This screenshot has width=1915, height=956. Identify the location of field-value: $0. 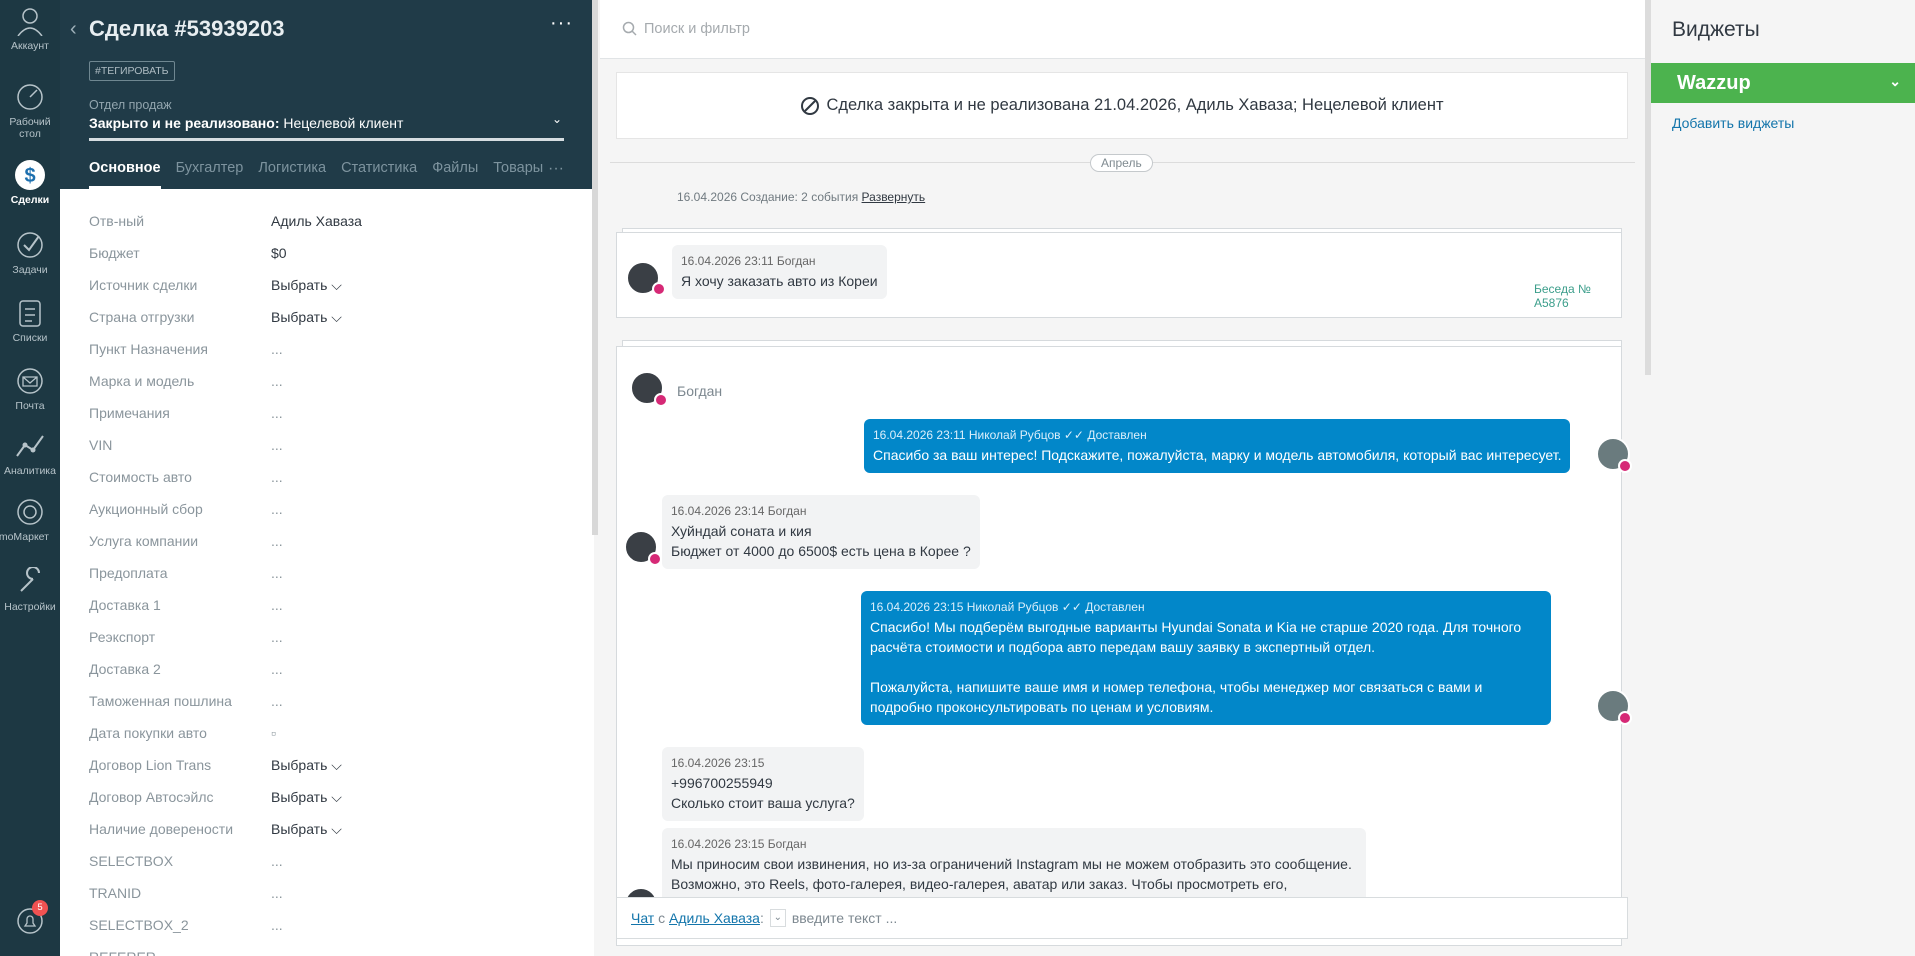
(279, 253).